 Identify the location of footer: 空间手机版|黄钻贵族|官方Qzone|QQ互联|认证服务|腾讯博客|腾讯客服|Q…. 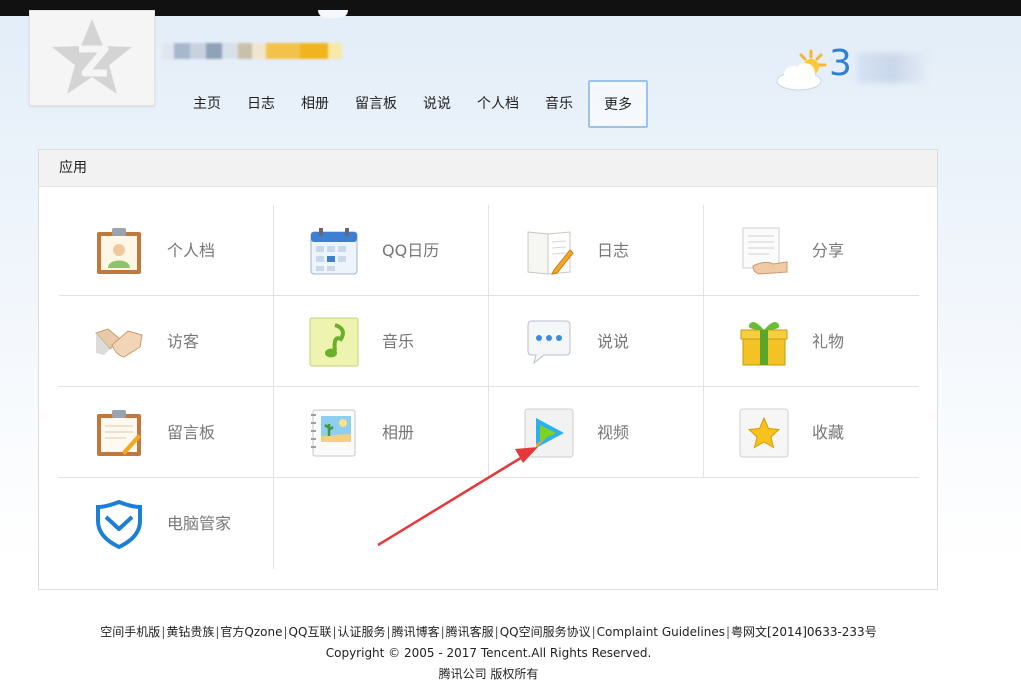
(488, 653).